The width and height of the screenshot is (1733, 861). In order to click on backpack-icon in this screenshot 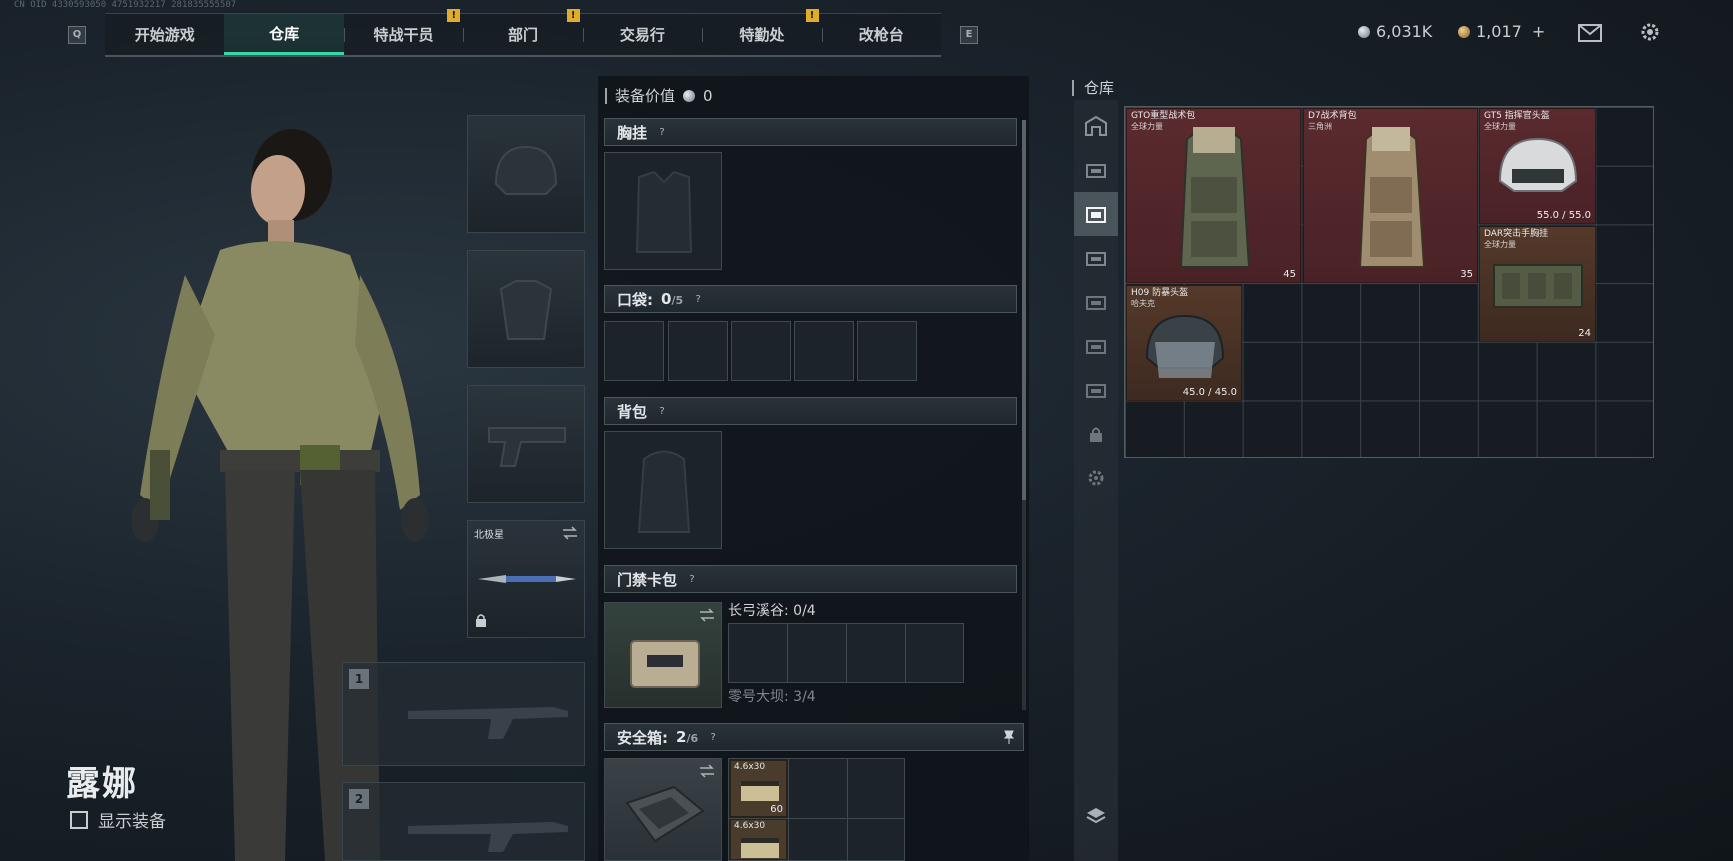, I will do `click(1215, 197)`.